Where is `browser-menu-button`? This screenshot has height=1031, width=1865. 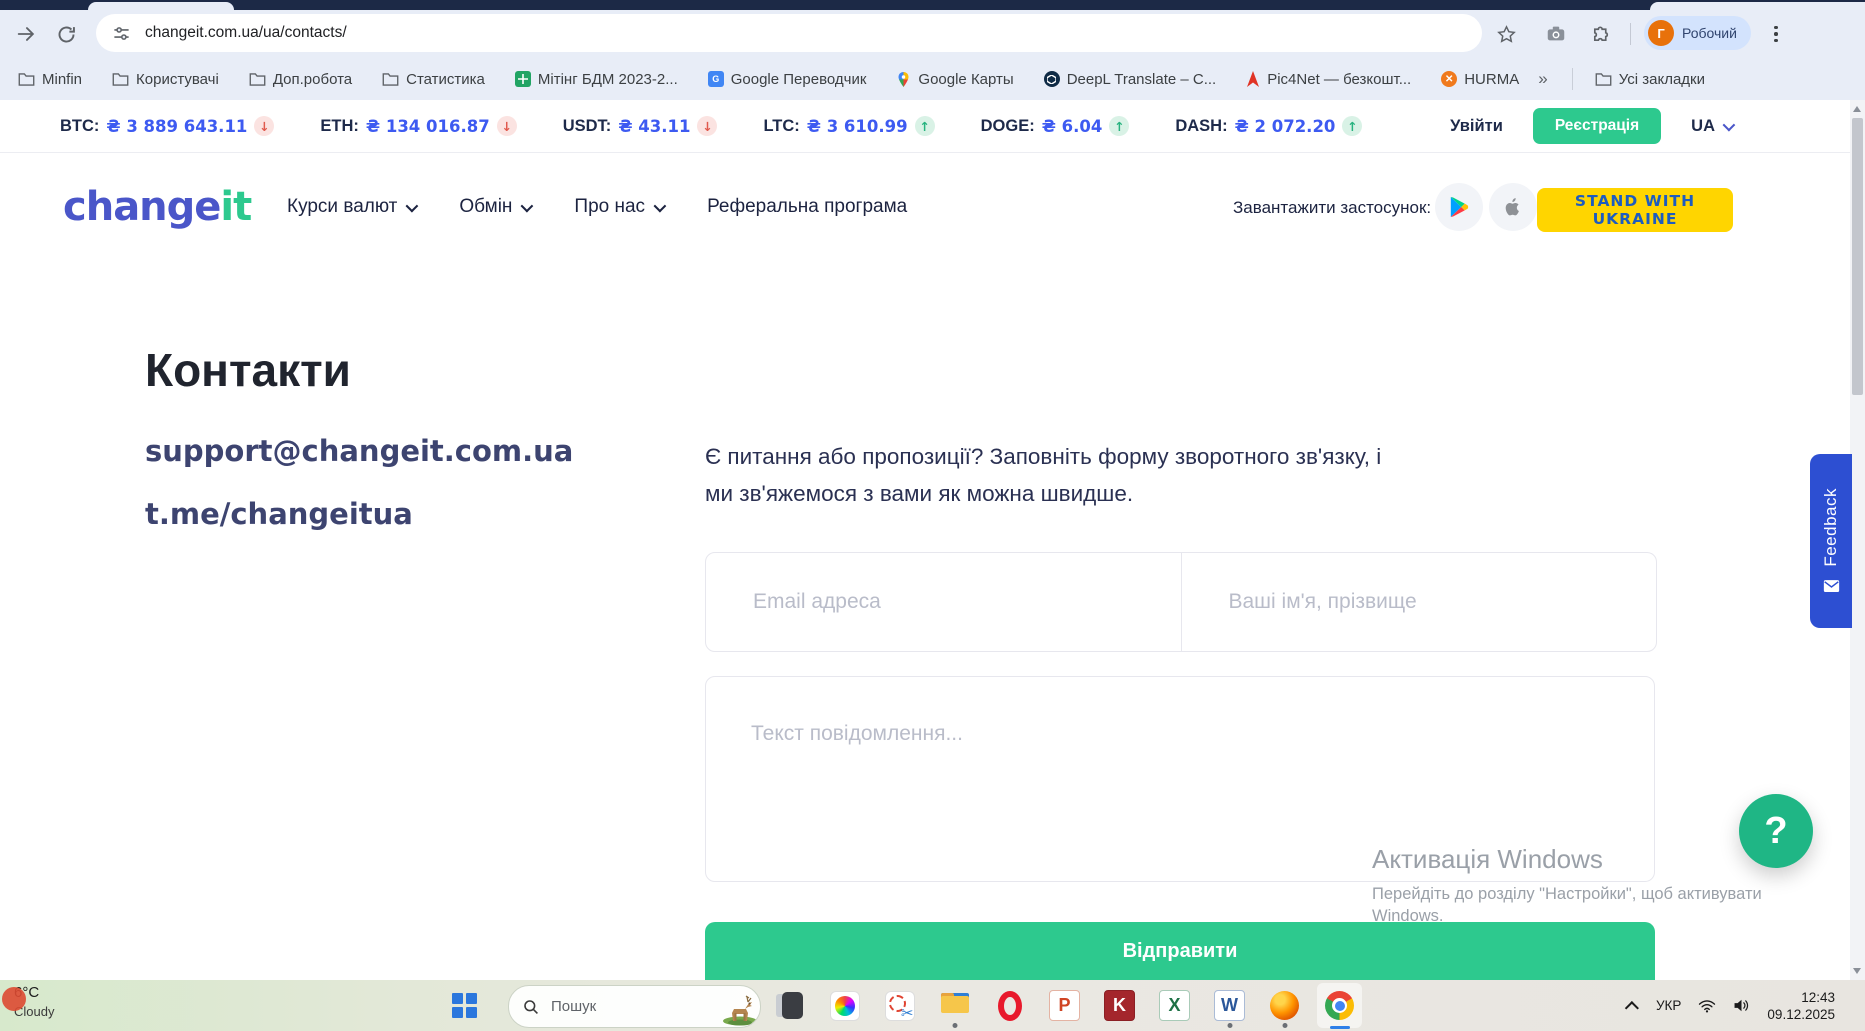 browser-menu-button is located at coordinates (1776, 34).